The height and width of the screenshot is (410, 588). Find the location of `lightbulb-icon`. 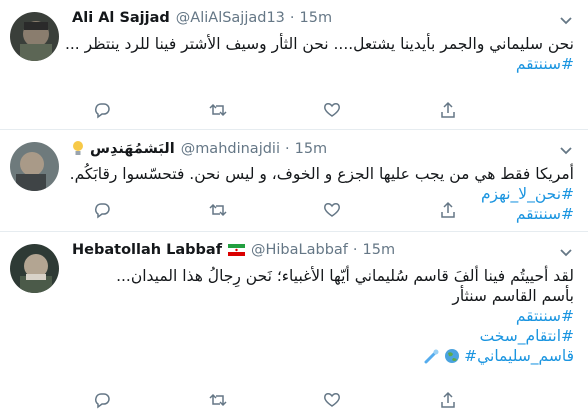

lightbulb-icon is located at coordinates (78, 148).